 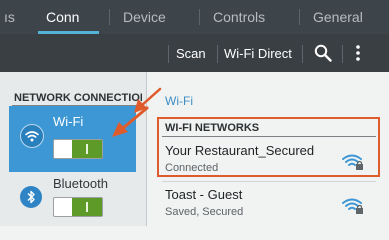 What do you see at coordinates (270, 163) in the screenshot?
I see `network-list-item: Your Restaurant_Secured Connected` at bounding box center [270, 163].